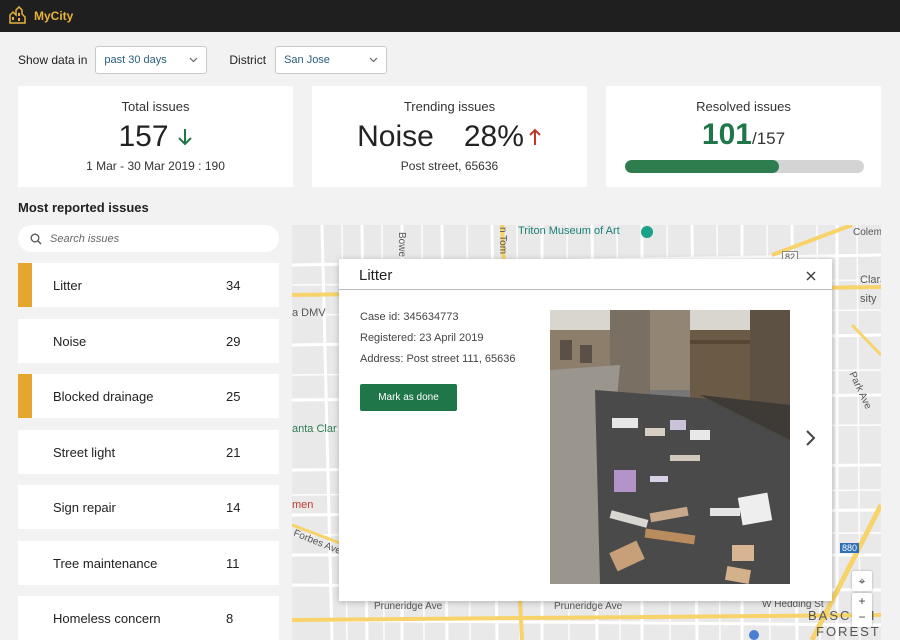  What do you see at coordinates (422, 338) in the screenshot?
I see `registered-date: Registered: 23 April 2019` at bounding box center [422, 338].